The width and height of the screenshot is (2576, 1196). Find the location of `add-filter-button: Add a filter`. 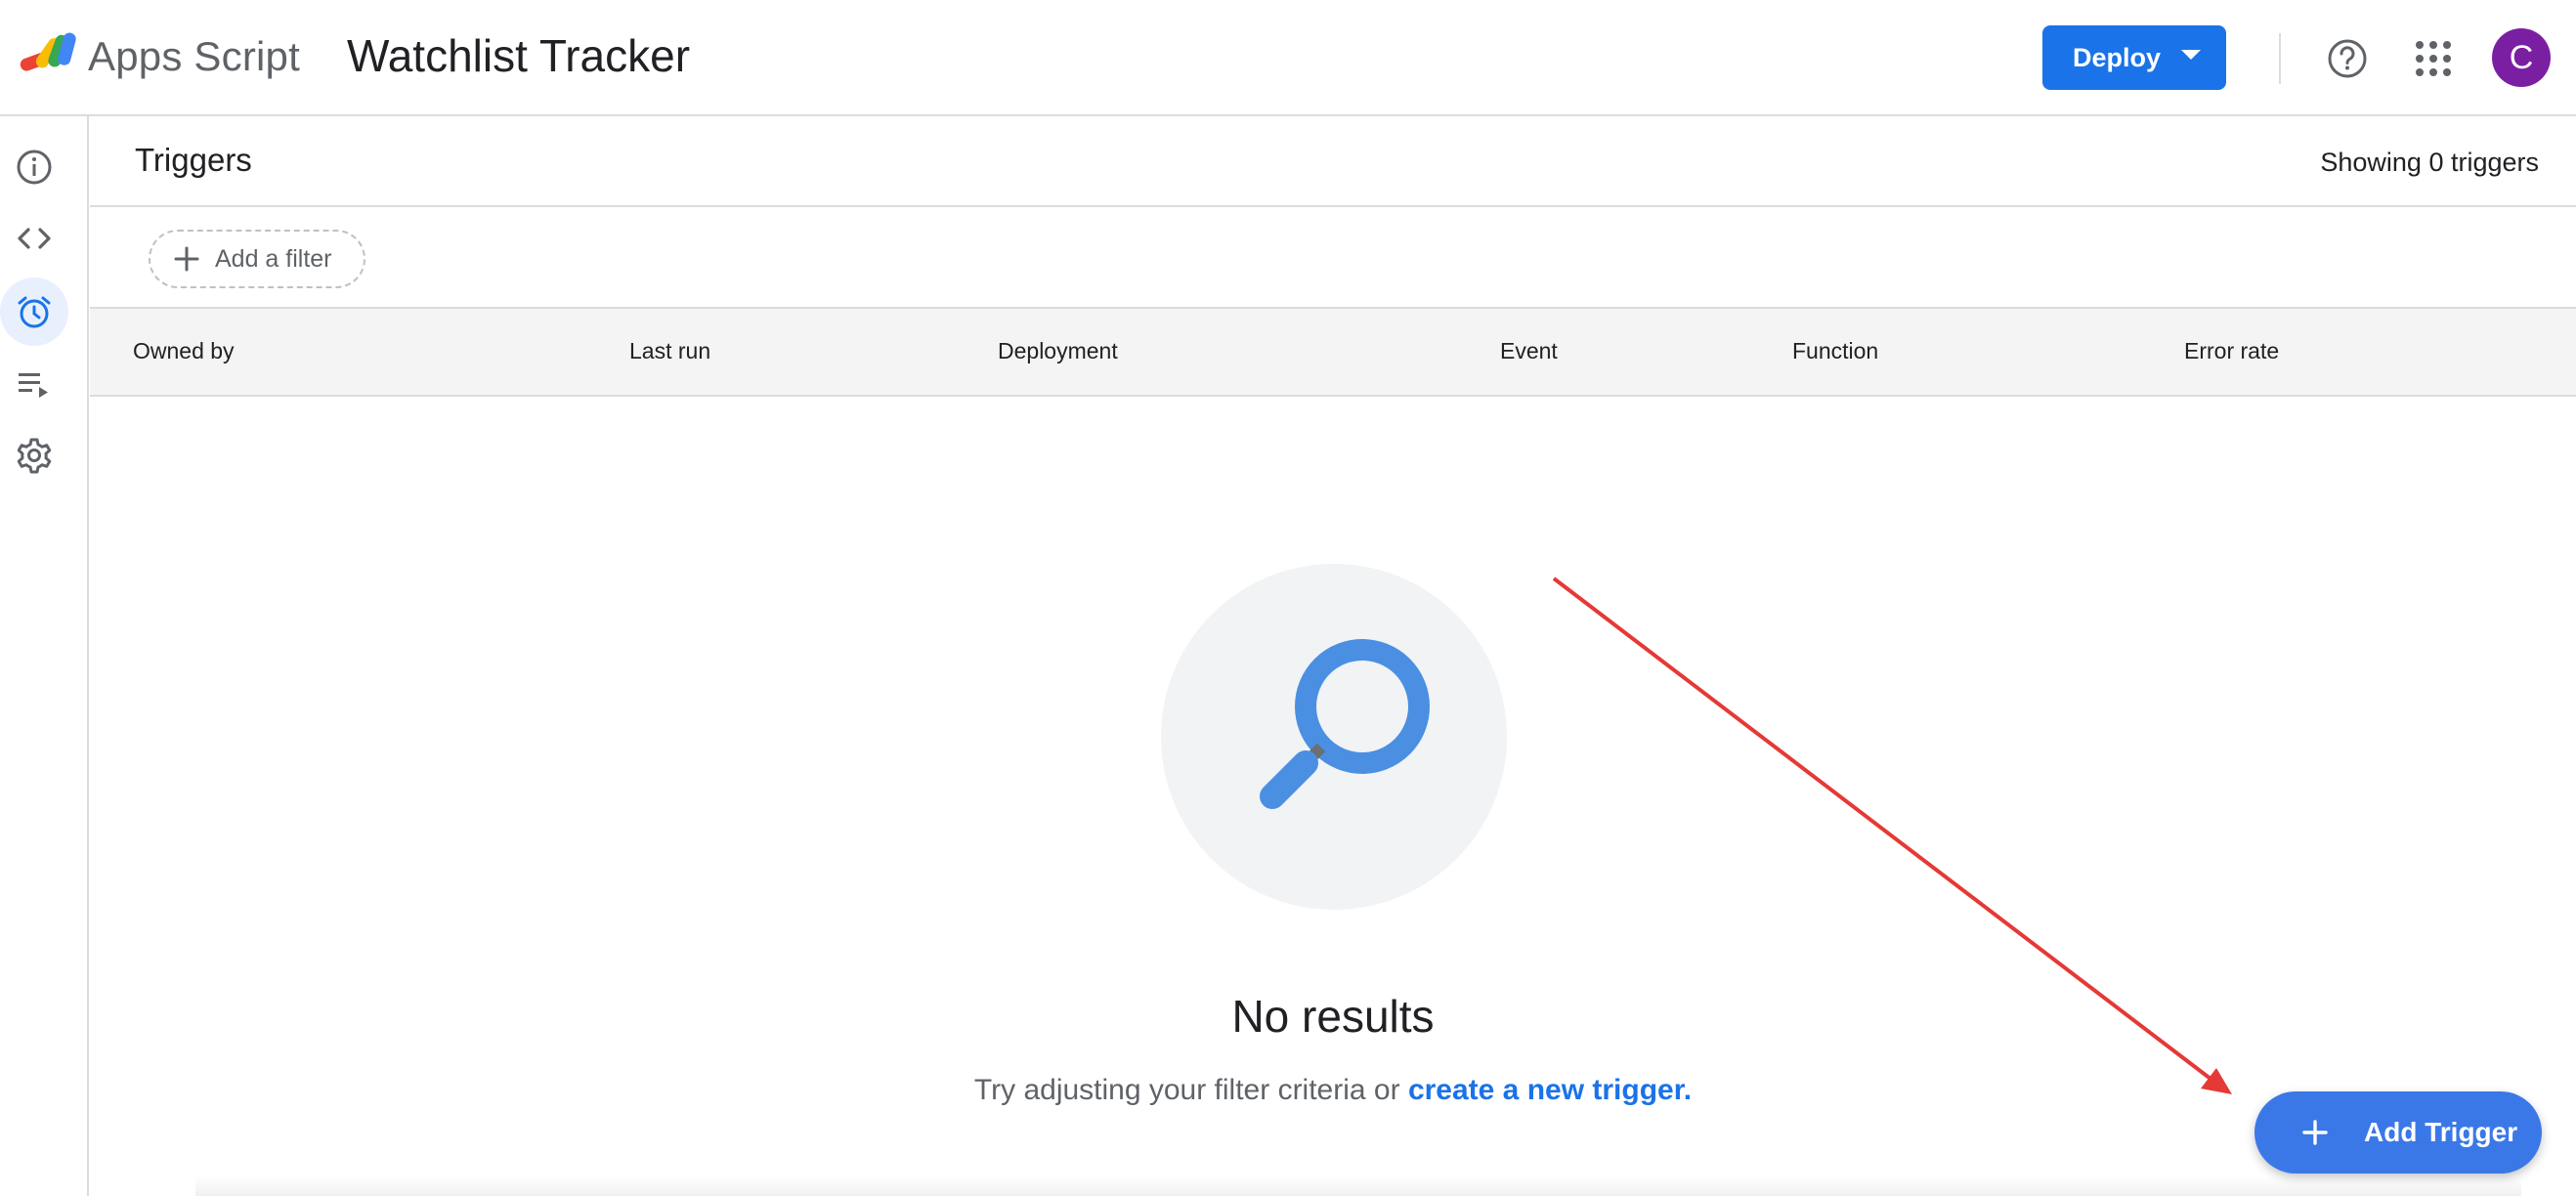

add-filter-button: Add a filter is located at coordinates (257, 259).